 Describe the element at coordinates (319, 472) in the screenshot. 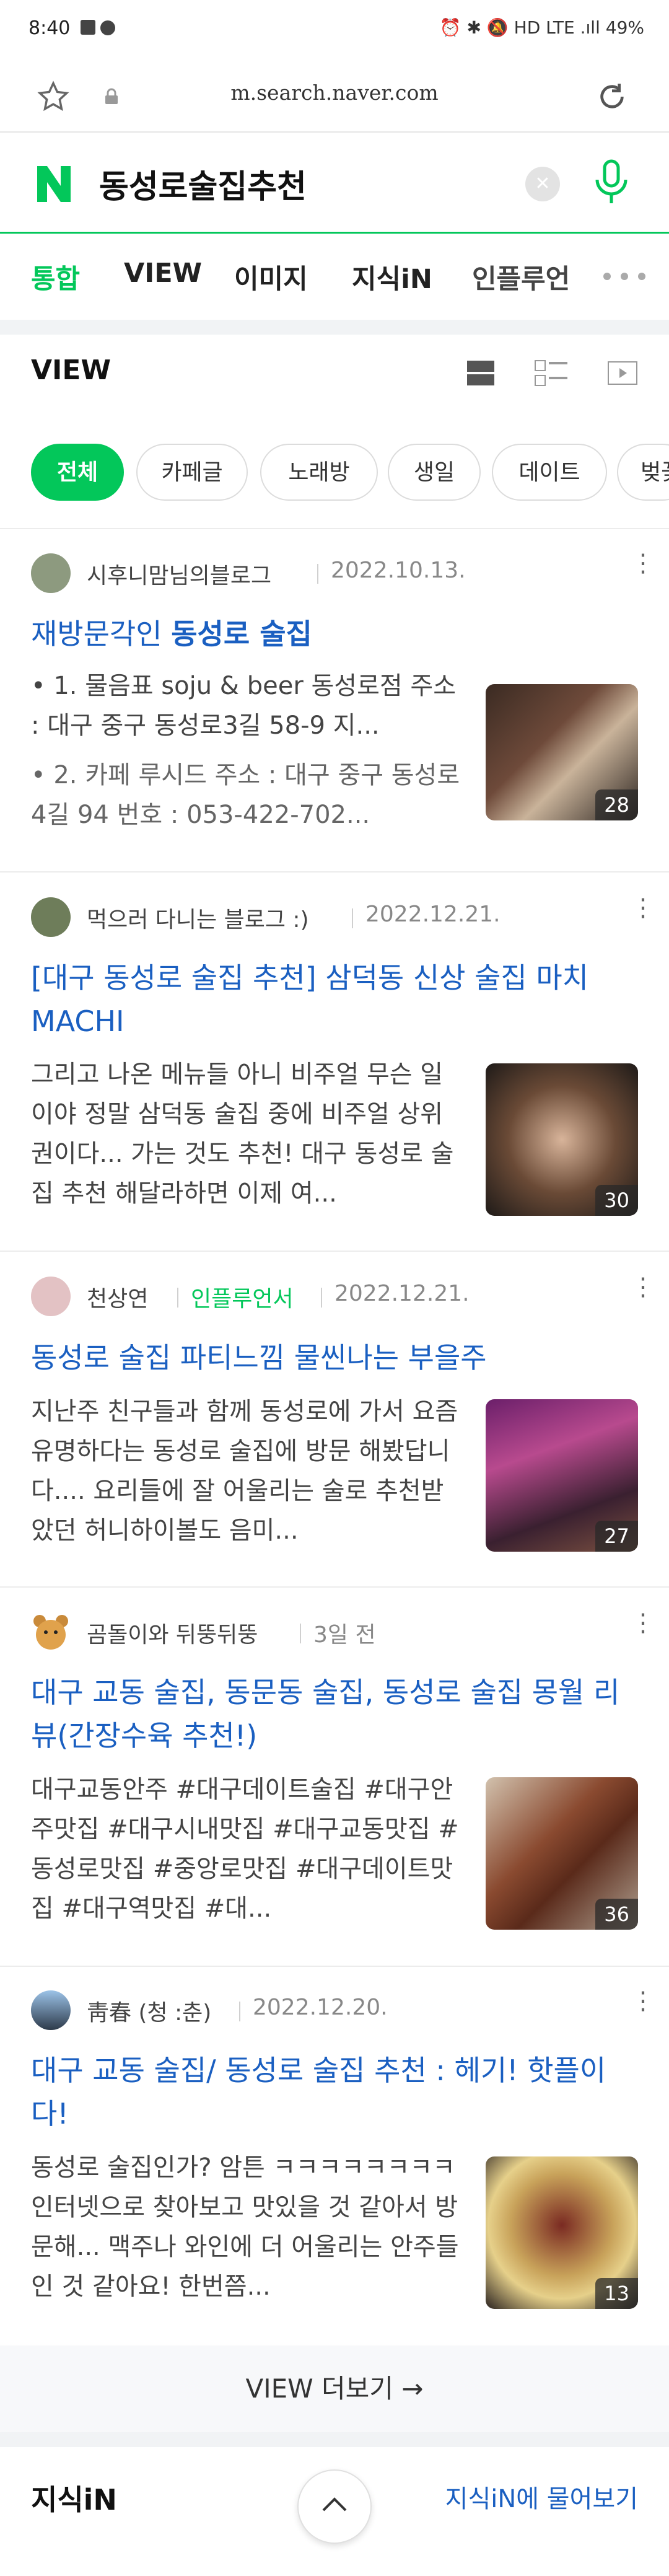

I see `filter-chip-karaoke: 노래방` at that location.